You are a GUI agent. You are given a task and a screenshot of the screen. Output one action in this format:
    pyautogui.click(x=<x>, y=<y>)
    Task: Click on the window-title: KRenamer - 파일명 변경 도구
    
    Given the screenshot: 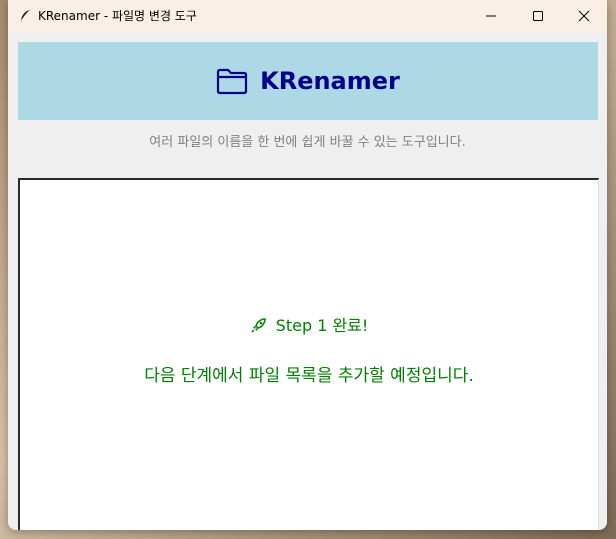 What is the action you would take?
    pyautogui.click(x=117, y=16)
    